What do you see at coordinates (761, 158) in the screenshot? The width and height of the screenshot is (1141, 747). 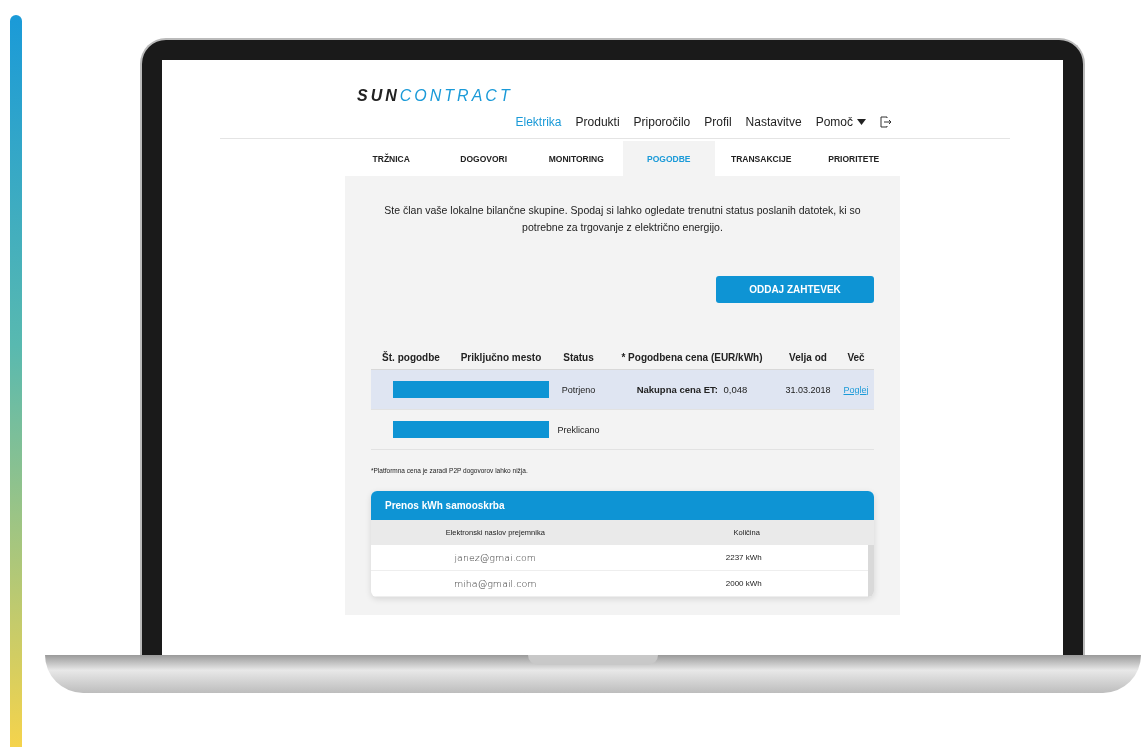 I see `tab: TRANSAKCIJE` at bounding box center [761, 158].